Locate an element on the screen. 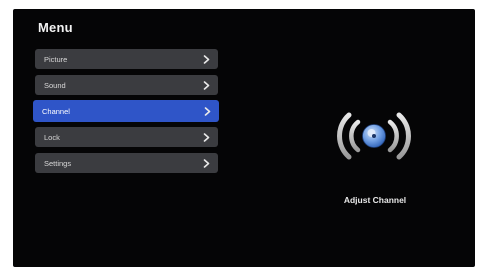  menu-item-channel: Channel is located at coordinates (126, 111).